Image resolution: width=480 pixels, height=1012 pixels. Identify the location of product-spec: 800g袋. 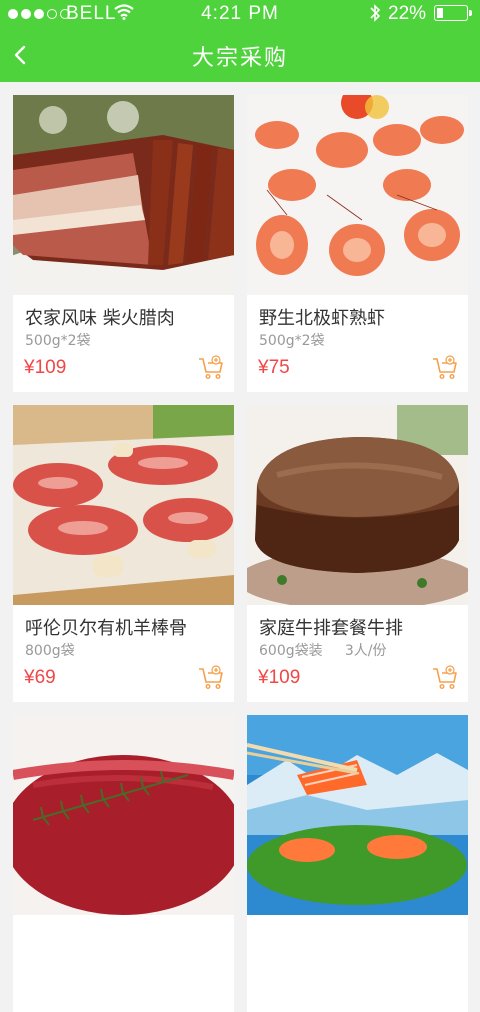
(50, 651).